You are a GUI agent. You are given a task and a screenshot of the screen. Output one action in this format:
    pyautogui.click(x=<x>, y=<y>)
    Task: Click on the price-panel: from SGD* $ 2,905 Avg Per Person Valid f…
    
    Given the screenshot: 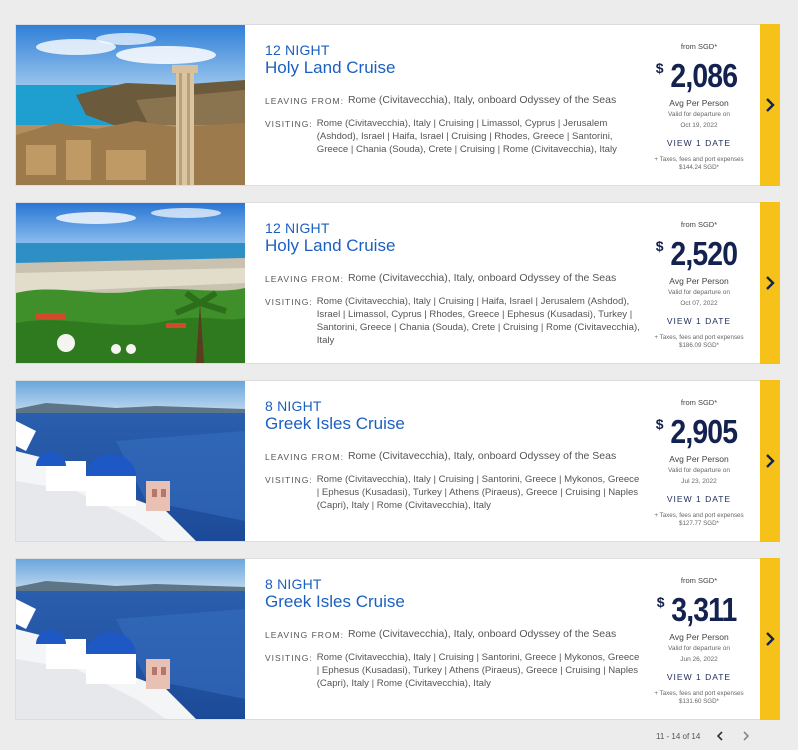 What is the action you would take?
    pyautogui.click(x=699, y=461)
    